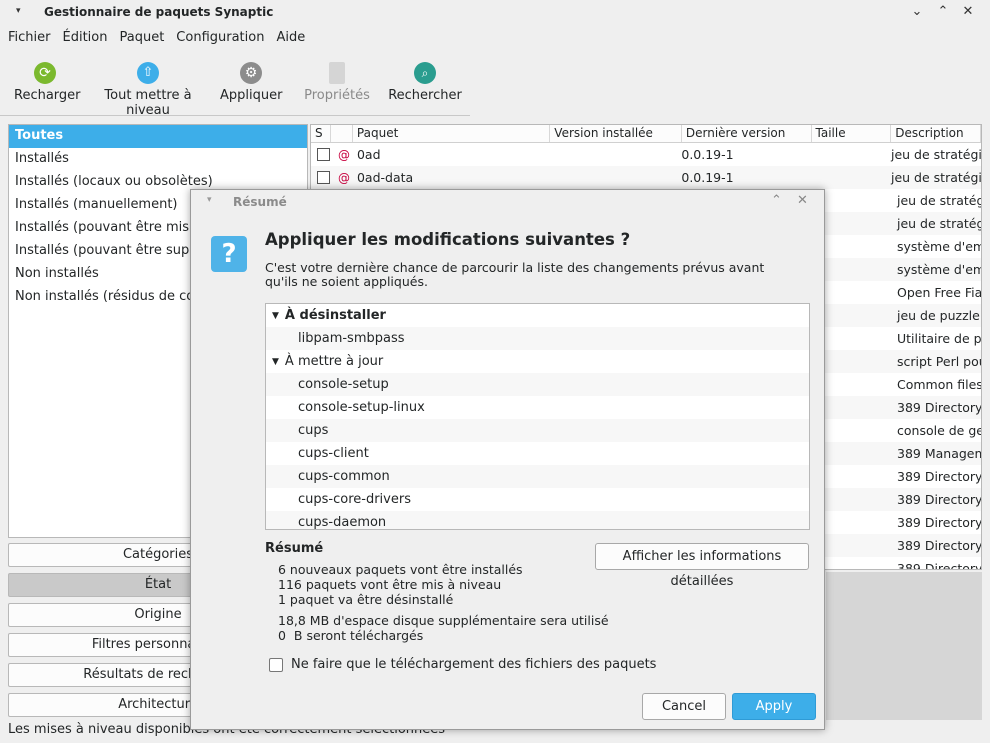 Image resolution: width=990 pixels, height=743 pixels. I want to click on window-title: Gestionnaire de paquets Synaptic, so click(159, 12).